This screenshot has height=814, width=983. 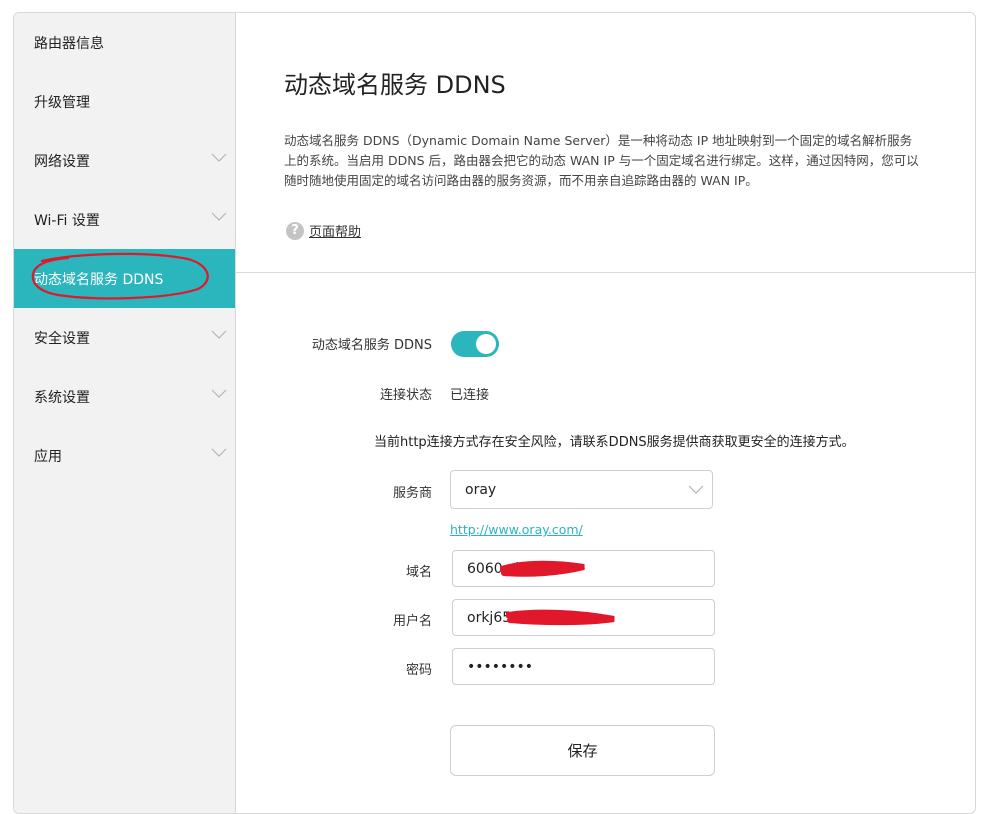 I want to click on sidebar-item-label: 系统设置, so click(x=62, y=397).